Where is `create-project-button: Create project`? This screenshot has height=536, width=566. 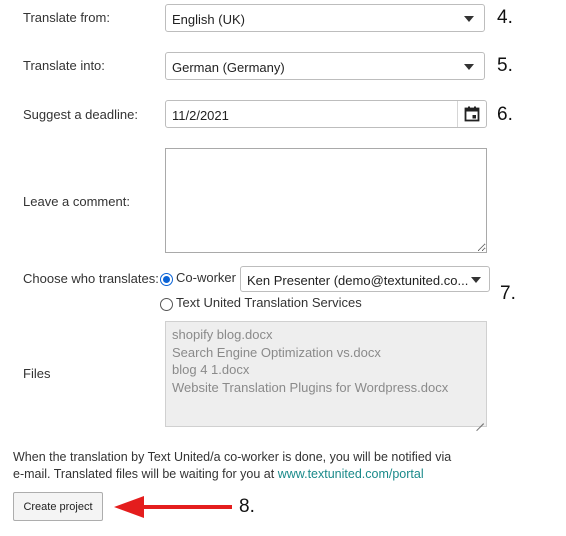 create-project-button: Create project is located at coordinates (58, 506).